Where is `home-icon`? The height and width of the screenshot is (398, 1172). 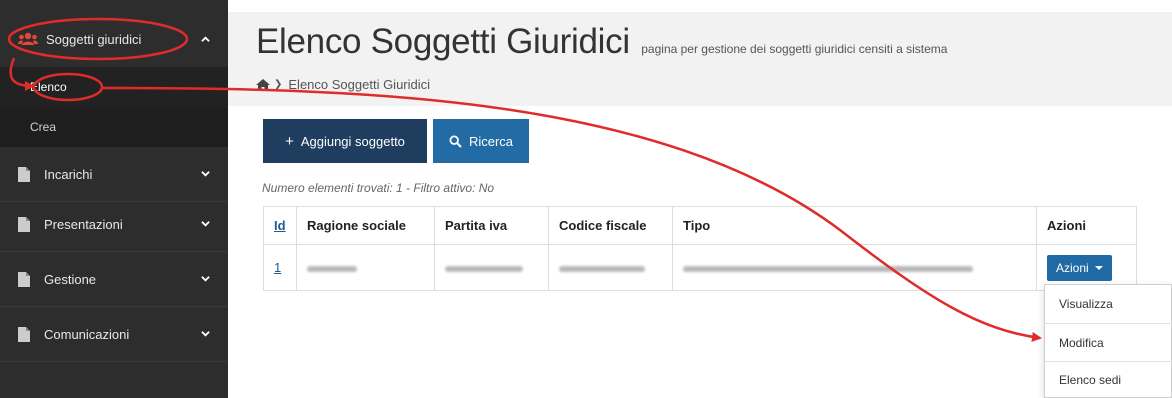
home-icon is located at coordinates (263, 84).